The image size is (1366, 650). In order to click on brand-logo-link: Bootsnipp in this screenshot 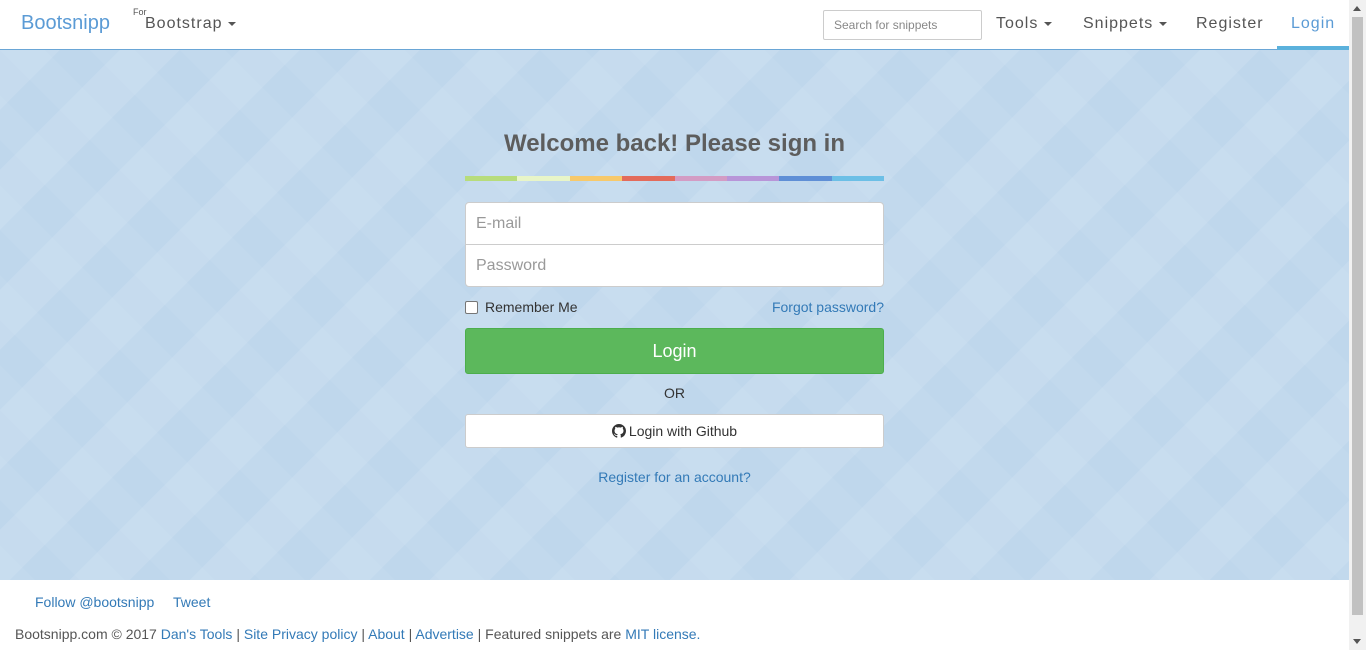, I will do `click(65, 23)`.